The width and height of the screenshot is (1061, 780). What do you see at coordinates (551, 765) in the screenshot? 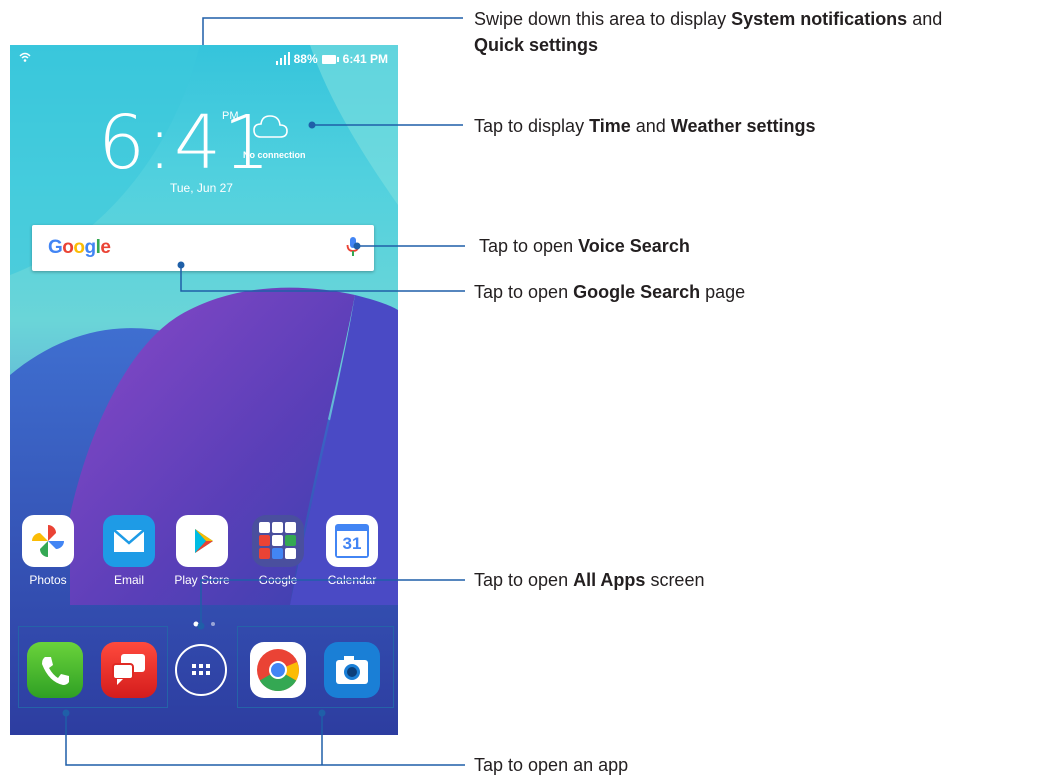
I see `note-open-app: Tap to open an app` at bounding box center [551, 765].